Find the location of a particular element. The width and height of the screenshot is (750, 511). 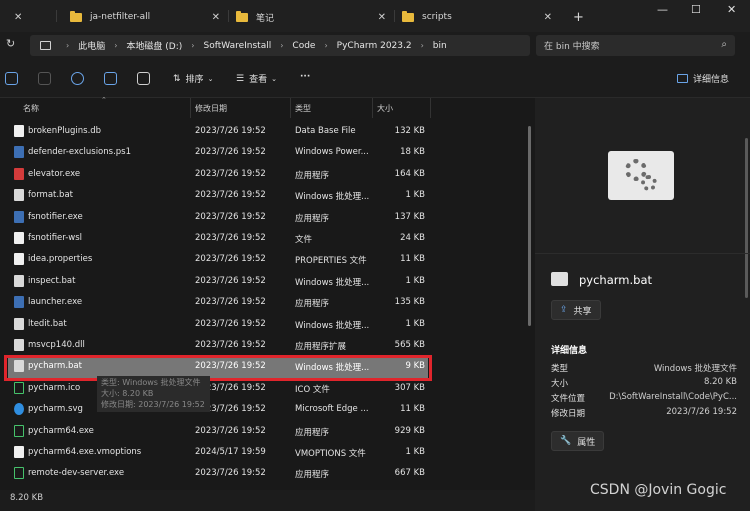

view-button: ☰ 查看 ⌄ is located at coordinates (256, 79).